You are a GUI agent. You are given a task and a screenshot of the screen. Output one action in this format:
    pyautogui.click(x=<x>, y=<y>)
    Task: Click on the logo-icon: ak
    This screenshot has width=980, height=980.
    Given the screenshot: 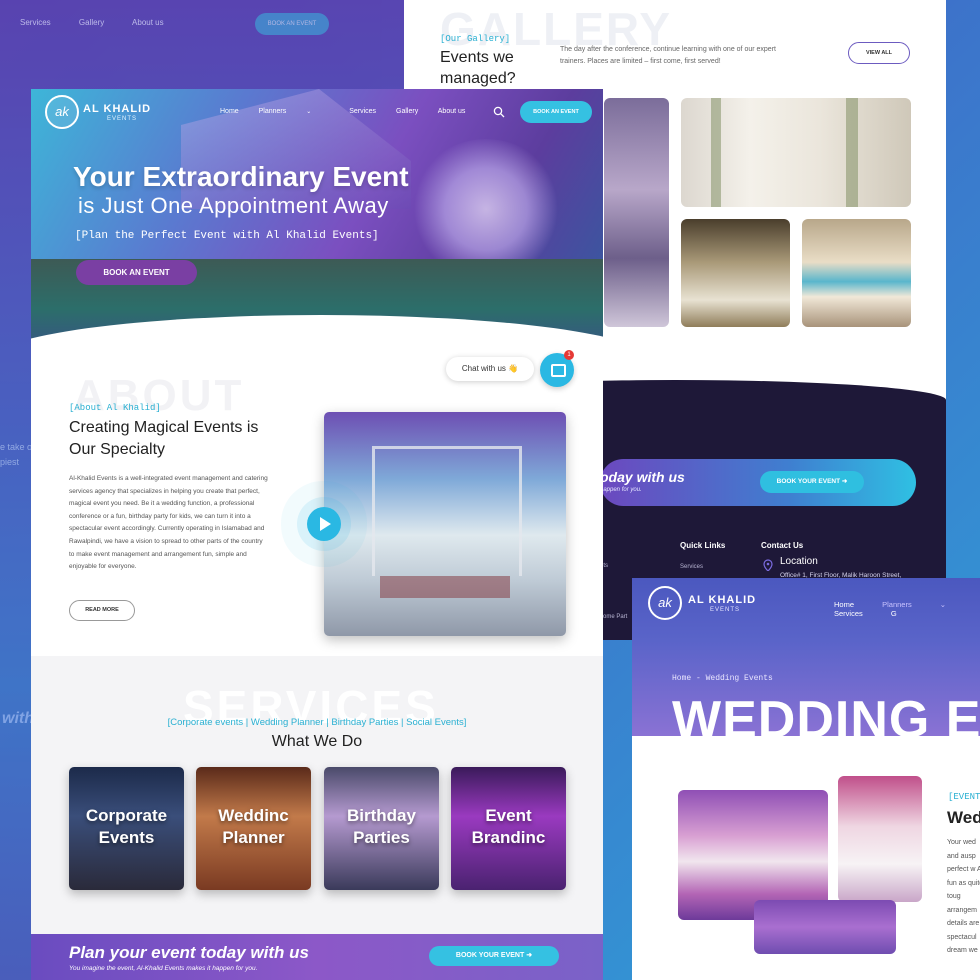 What is the action you would take?
    pyautogui.click(x=62, y=112)
    